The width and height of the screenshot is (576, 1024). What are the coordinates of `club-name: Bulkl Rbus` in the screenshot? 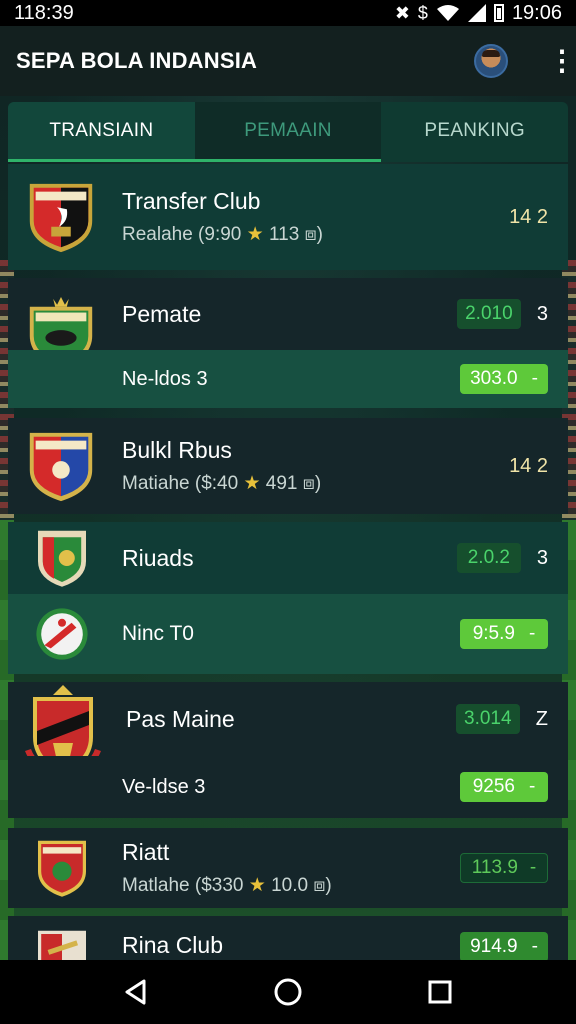 It's located at (177, 450).